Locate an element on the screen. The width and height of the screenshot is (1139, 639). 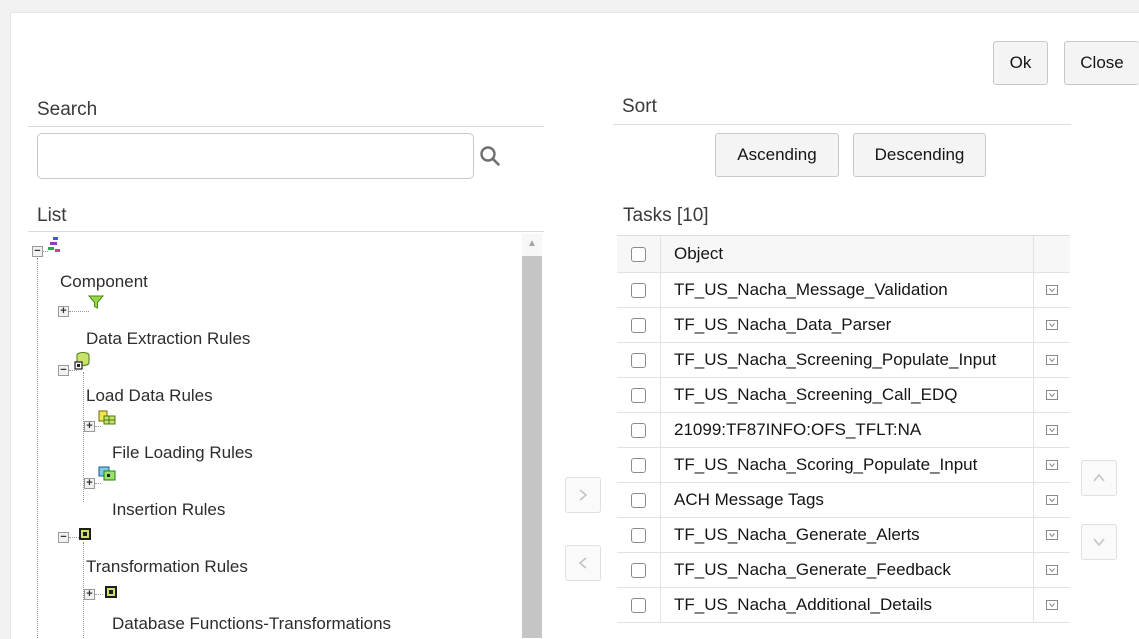
add-to-tasks-button is located at coordinates (583, 495).